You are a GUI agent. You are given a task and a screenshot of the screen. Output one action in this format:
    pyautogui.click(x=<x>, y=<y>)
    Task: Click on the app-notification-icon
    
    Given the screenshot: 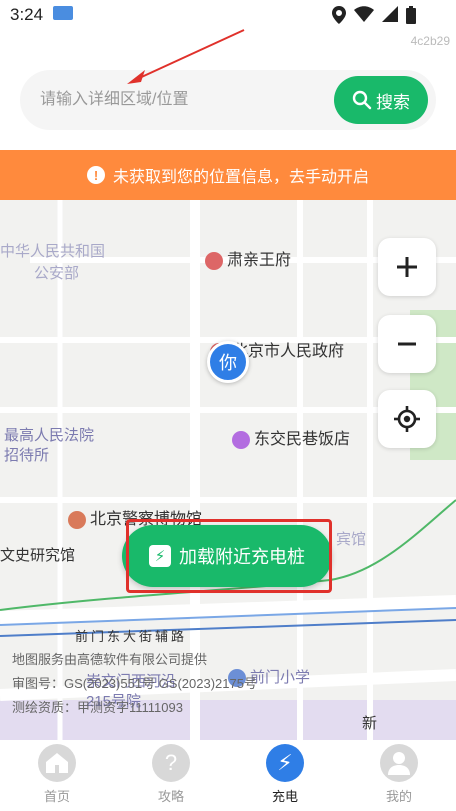 What is the action you would take?
    pyautogui.click(x=63, y=13)
    